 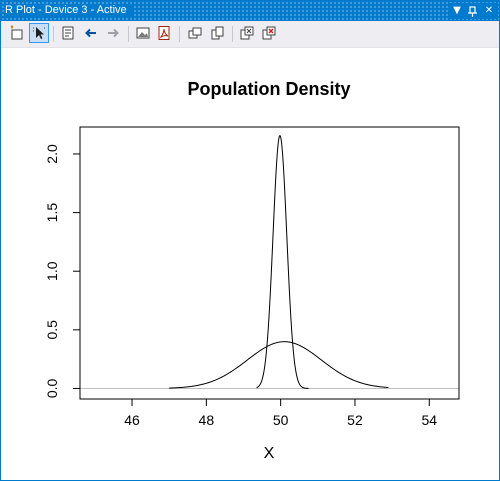 I want to click on copy-icon, so click(x=195, y=33).